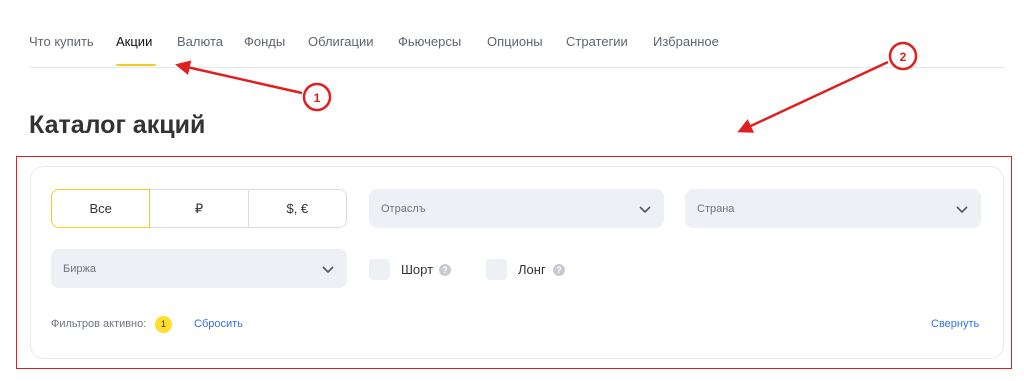 The image size is (1024, 381). What do you see at coordinates (101, 208) in the screenshot?
I see `currency-all-button: Все` at bounding box center [101, 208].